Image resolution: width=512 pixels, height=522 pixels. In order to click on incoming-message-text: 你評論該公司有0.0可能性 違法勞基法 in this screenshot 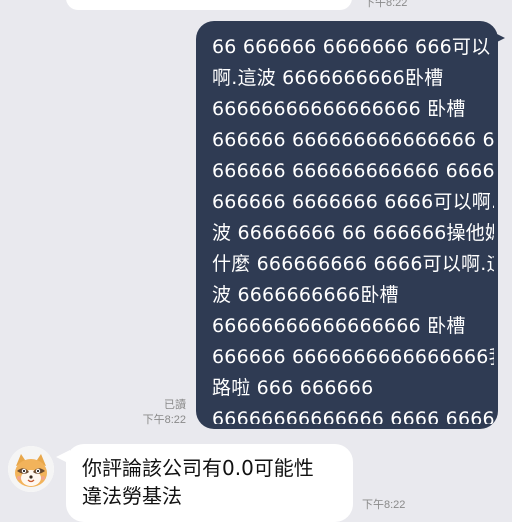, I will do `click(198, 482)`.